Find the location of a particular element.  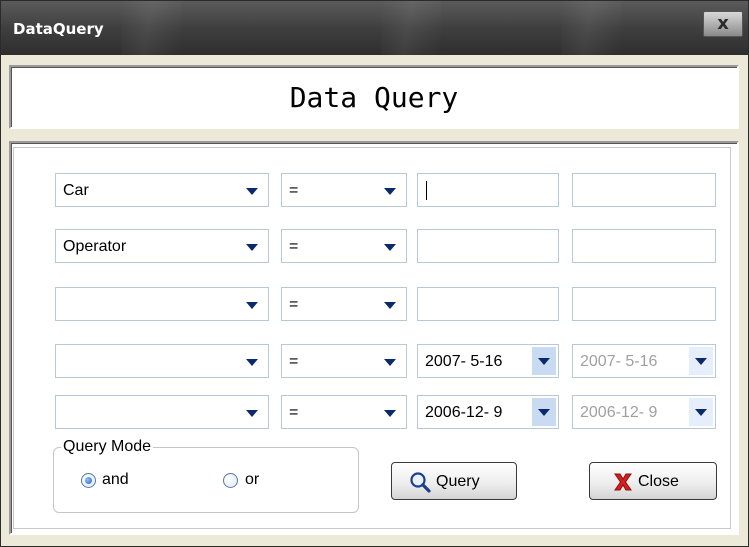

window-title: DataQuery is located at coordinates (58, 29).